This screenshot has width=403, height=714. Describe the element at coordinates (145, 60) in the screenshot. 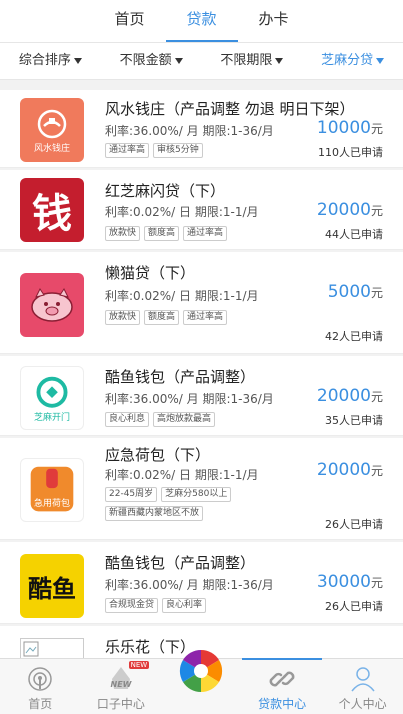

I see `filter-amount-label: 不限金额` at that location.